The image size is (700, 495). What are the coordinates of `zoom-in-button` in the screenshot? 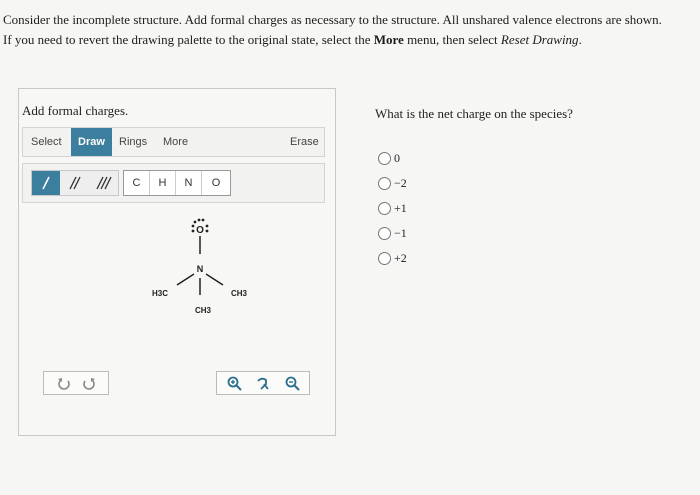 It's located at (234, 383).